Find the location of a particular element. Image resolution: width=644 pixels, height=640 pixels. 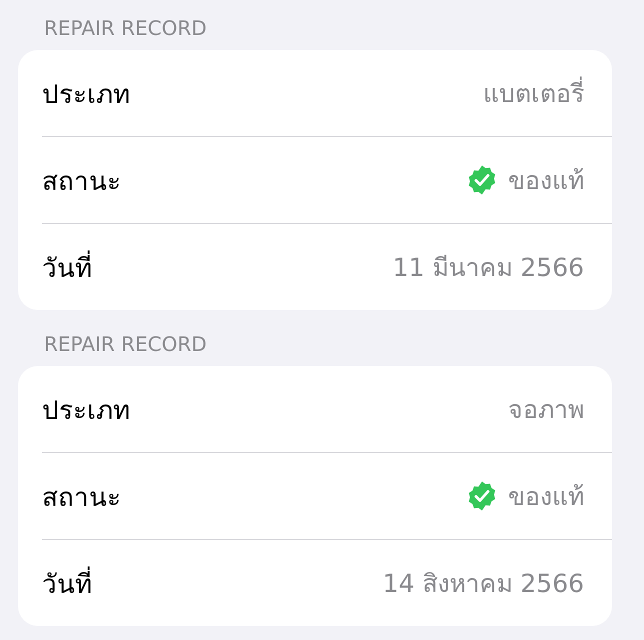

row-value: แบตเตอรี่ is located at coordinates (533, 93).